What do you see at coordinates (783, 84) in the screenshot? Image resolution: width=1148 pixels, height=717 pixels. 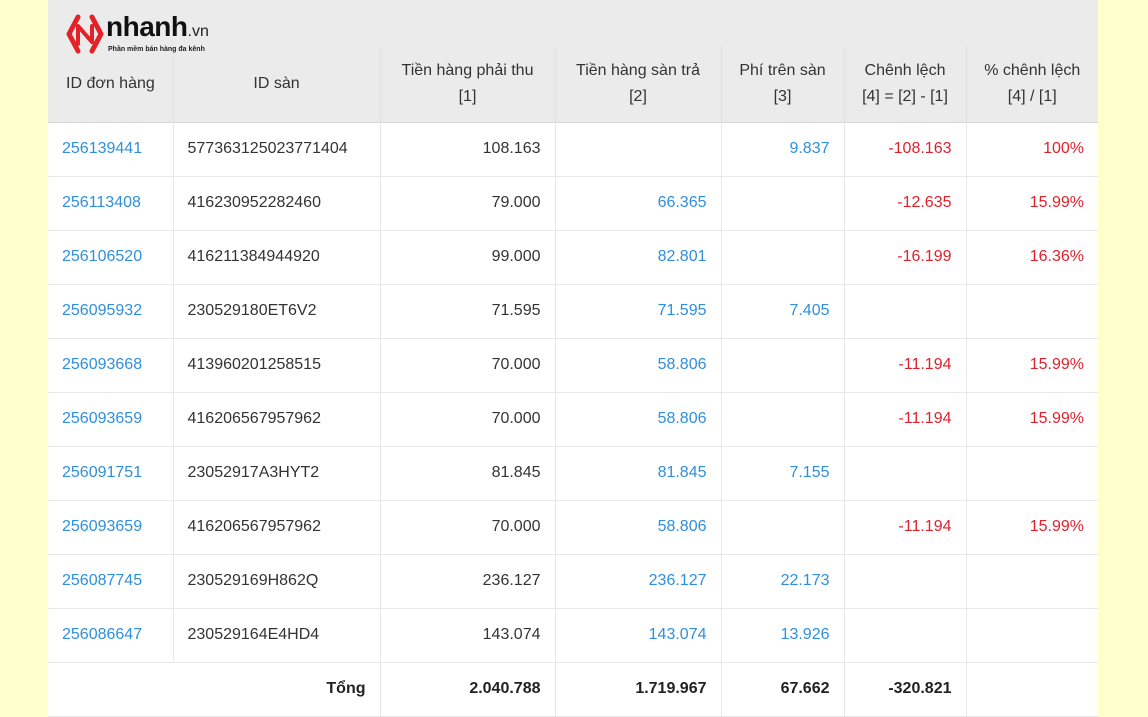 I see `column-header: Phí trên sàn [3]` at bounding box center [783, 84].